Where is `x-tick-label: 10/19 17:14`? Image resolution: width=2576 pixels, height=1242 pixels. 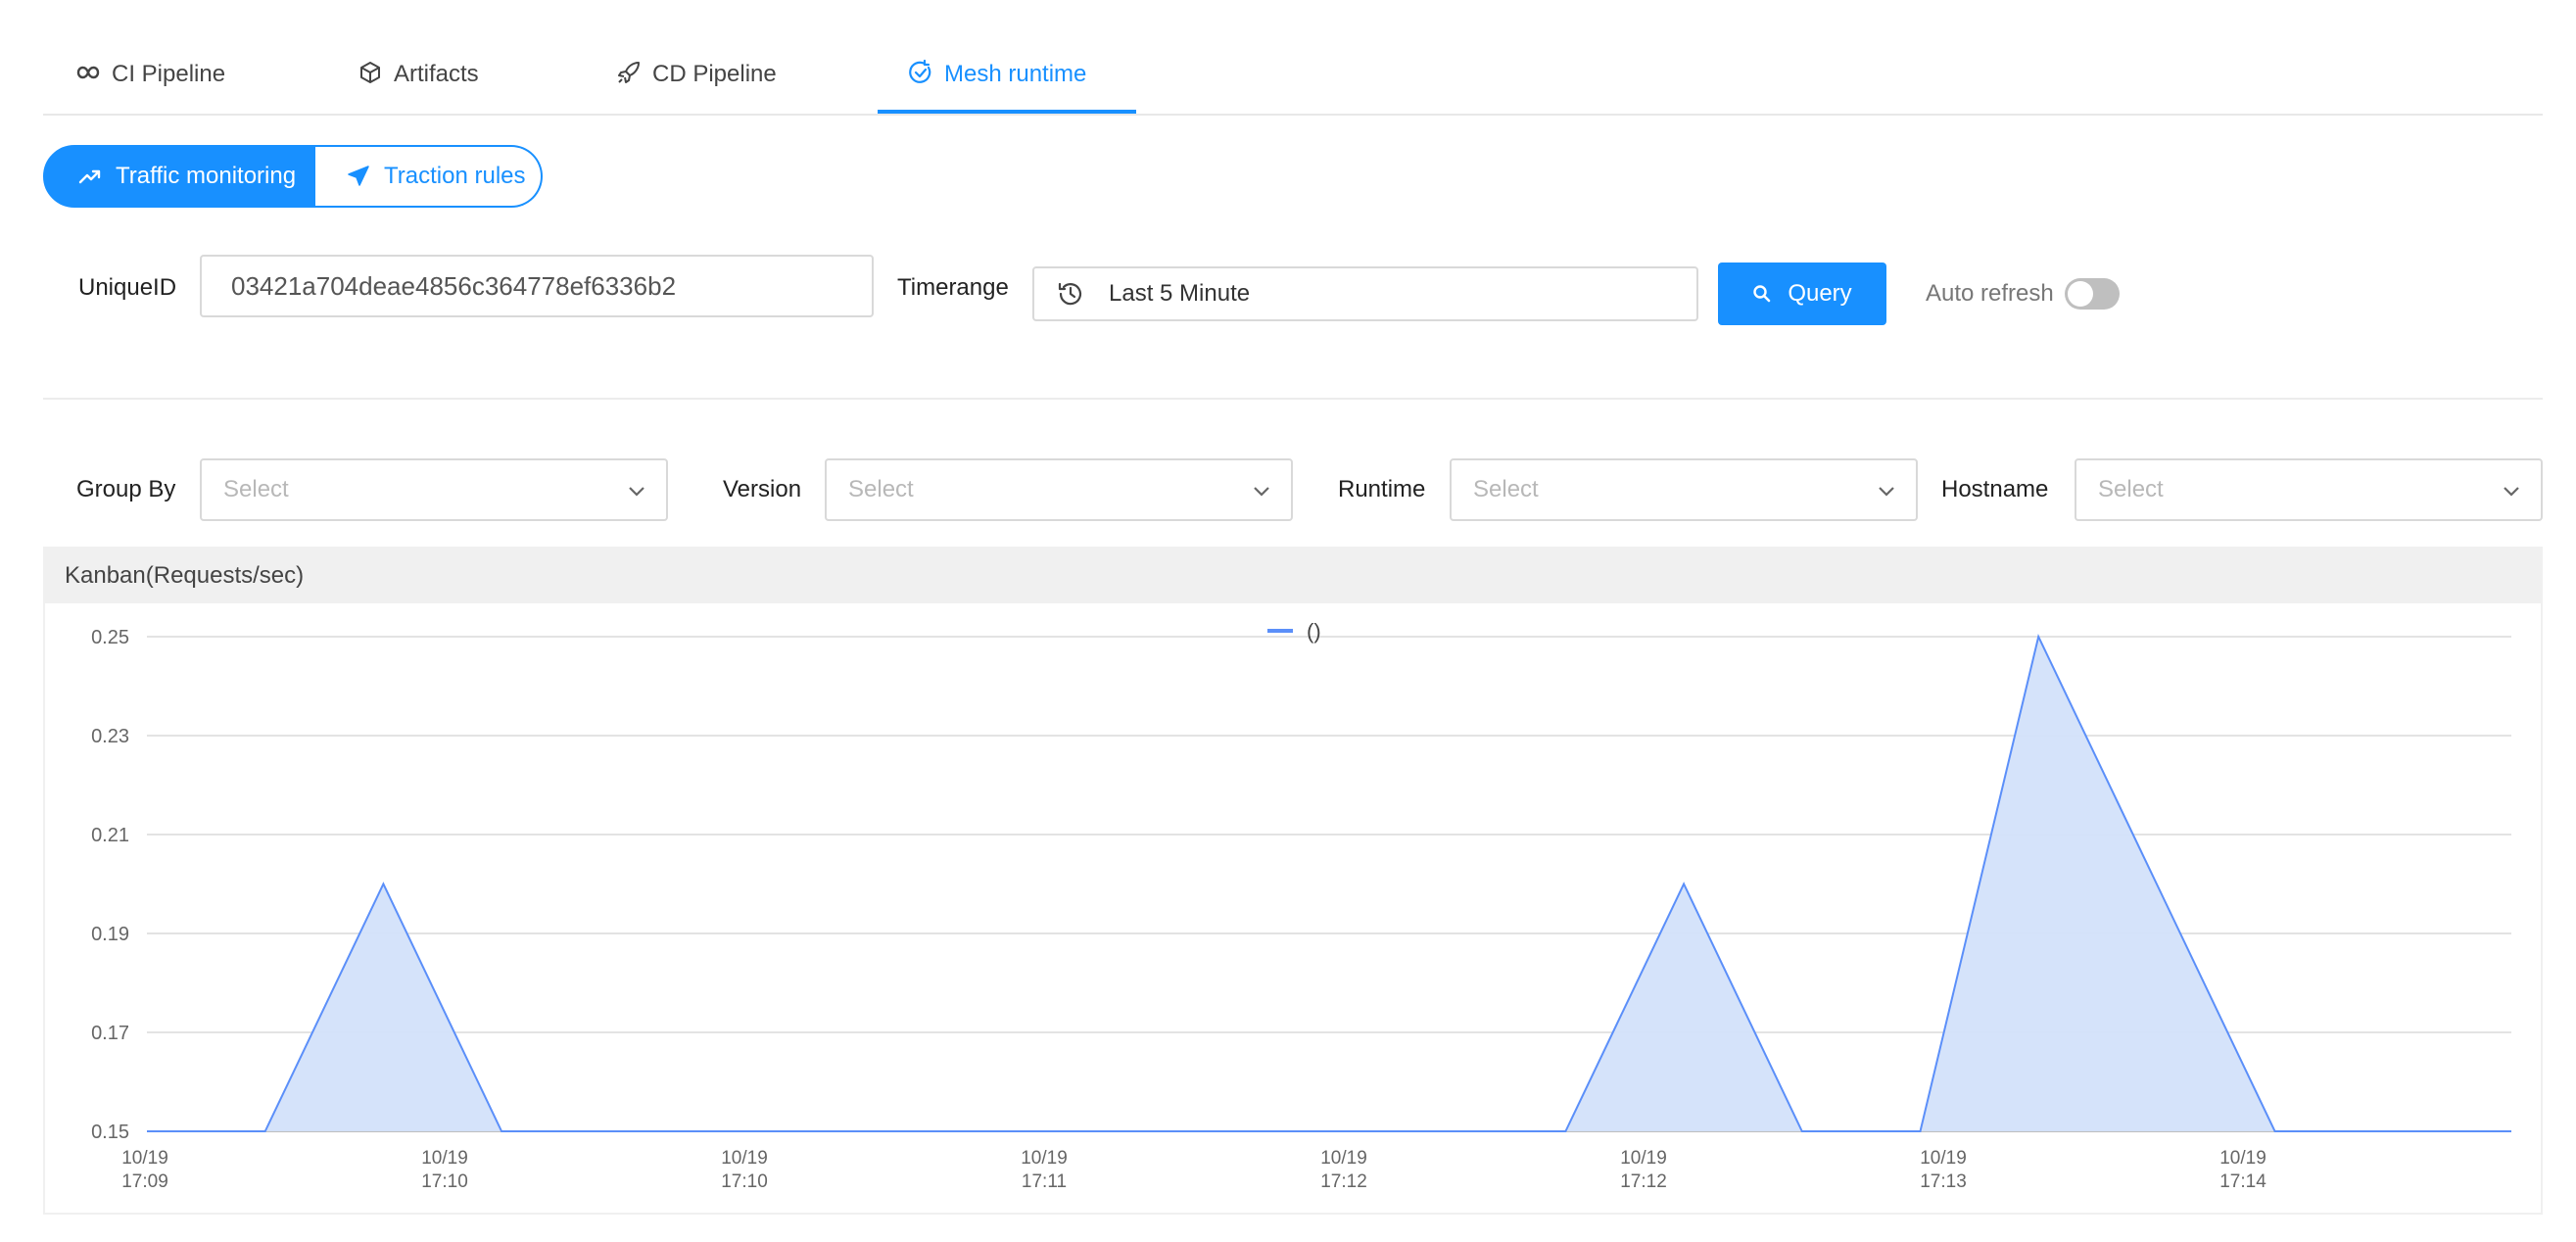 x-tick-label: 10/19 17:14 is located at coordinates (2242, 1170).